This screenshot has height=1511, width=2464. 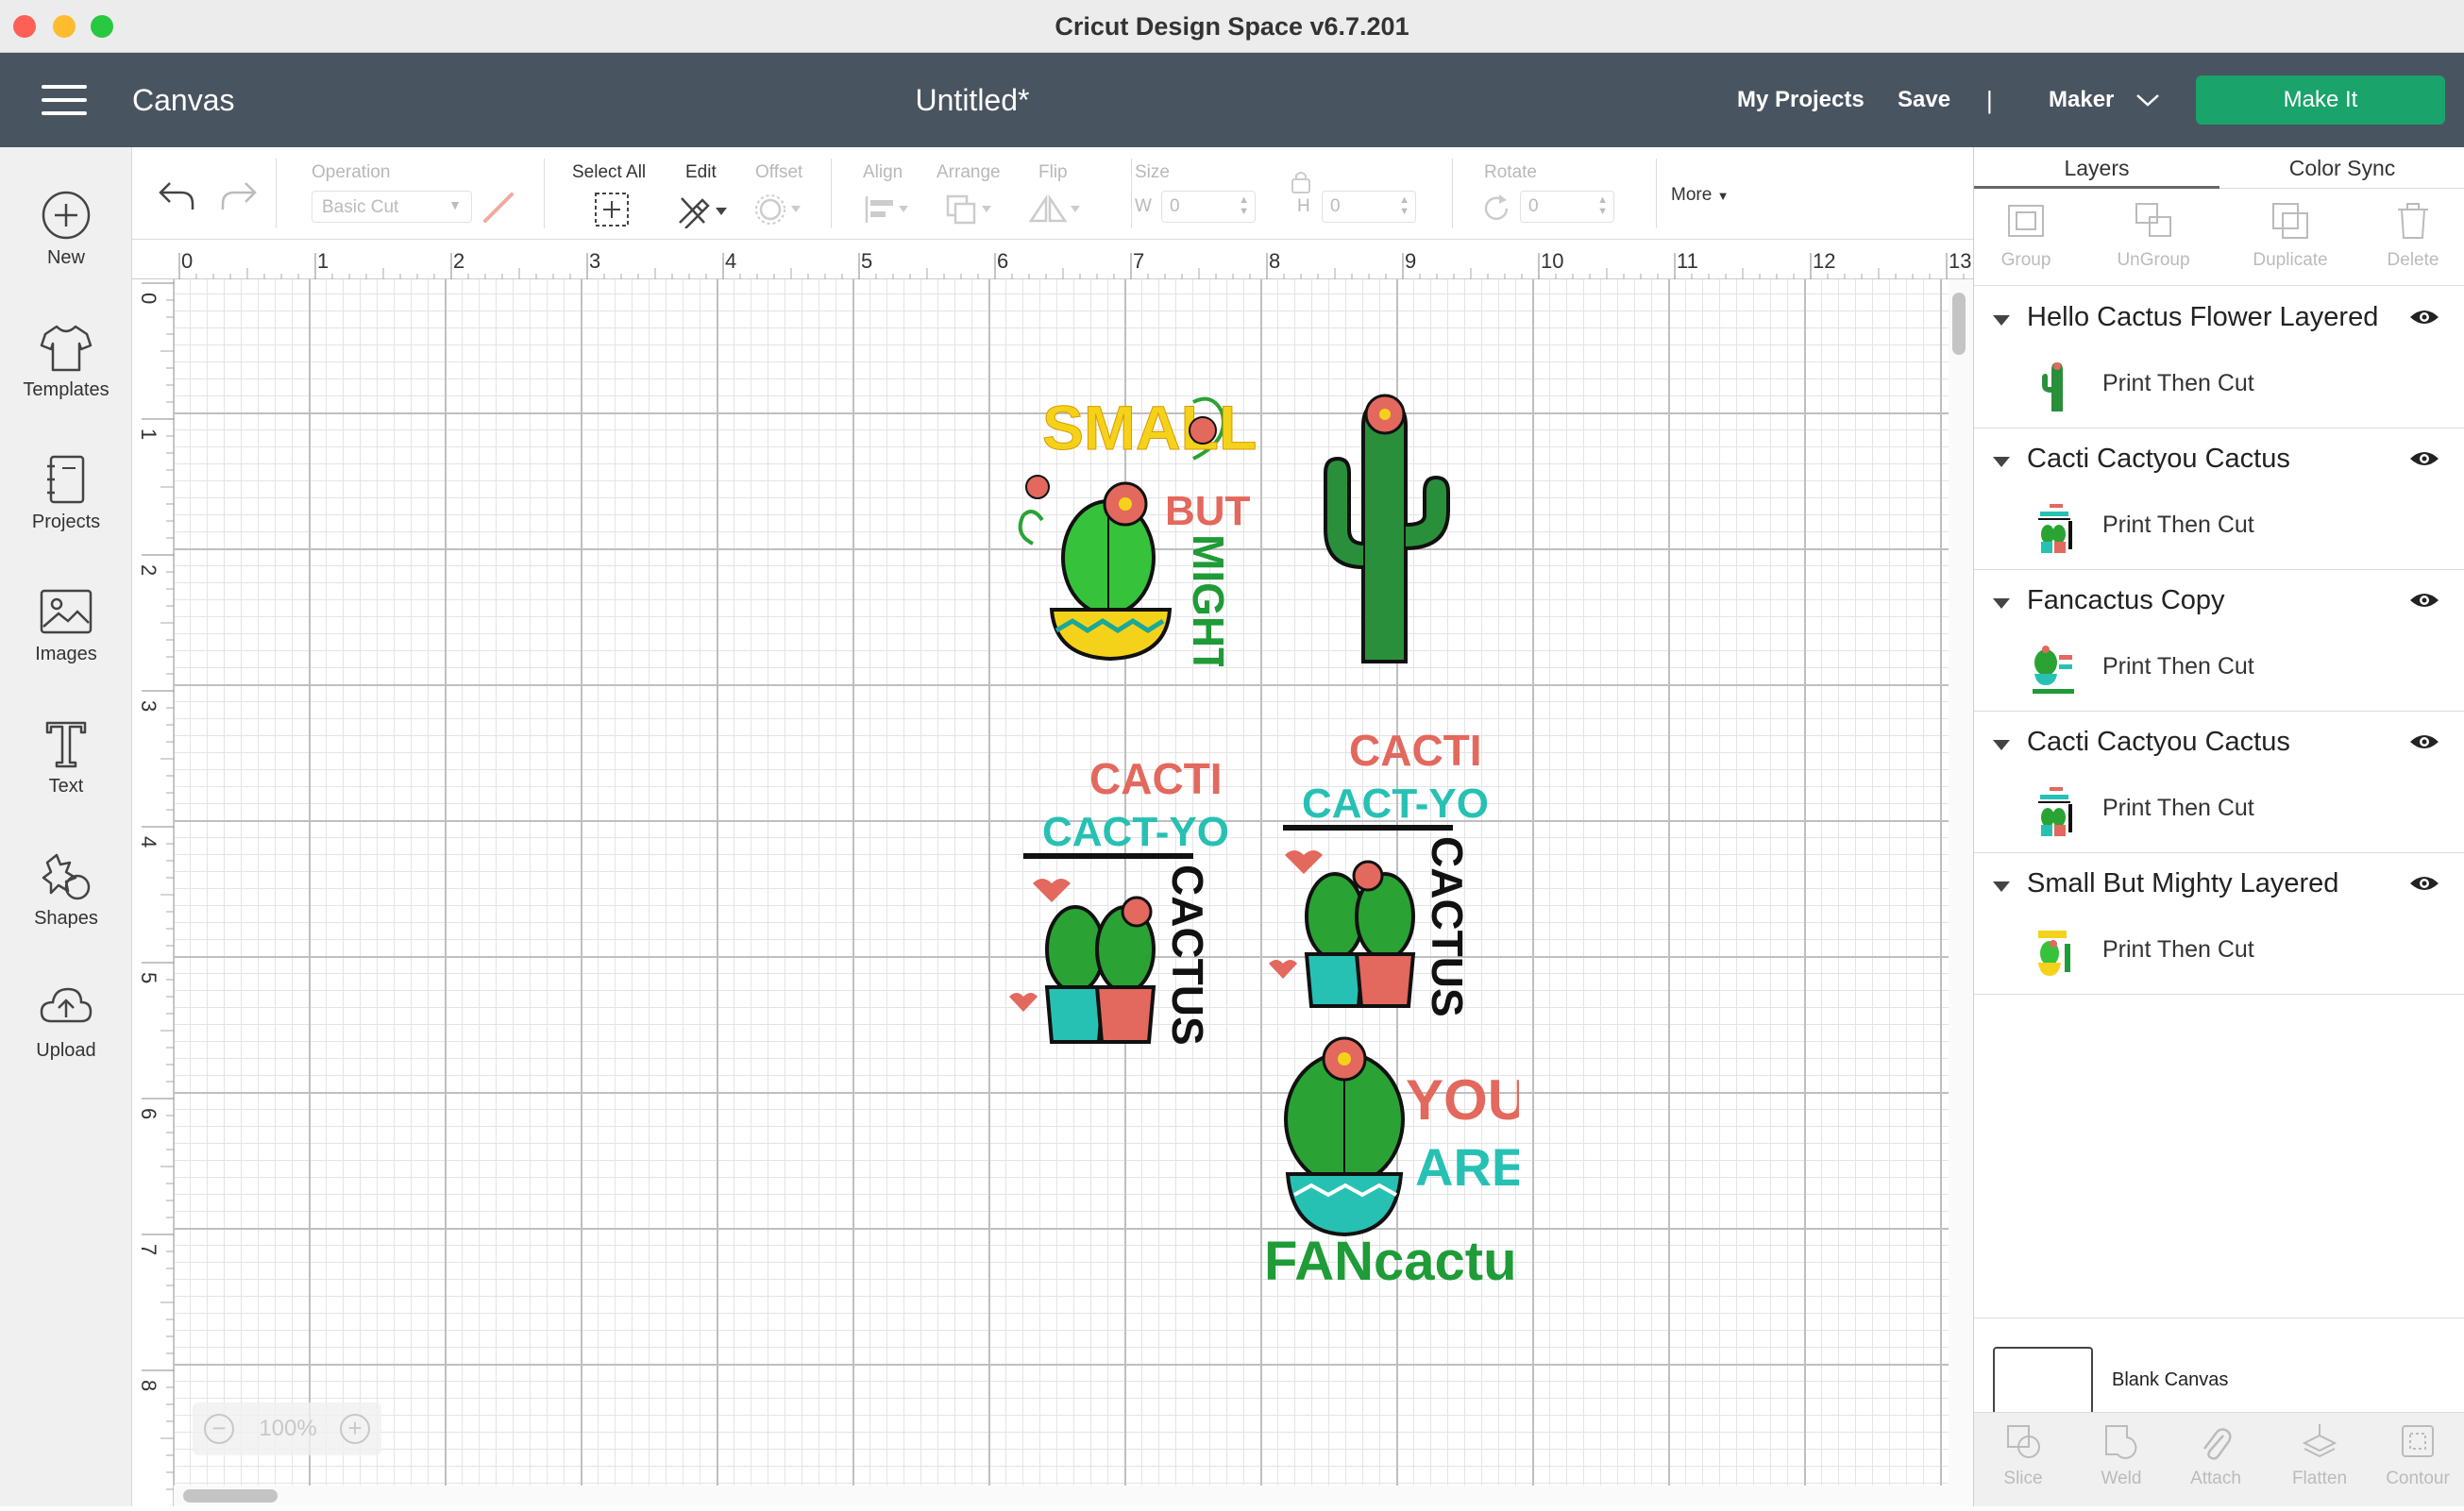 What do you see at coordinates (64, 100) in the screenshot?
I see `hamburger-menu-button` at bounding box center [64, 100].